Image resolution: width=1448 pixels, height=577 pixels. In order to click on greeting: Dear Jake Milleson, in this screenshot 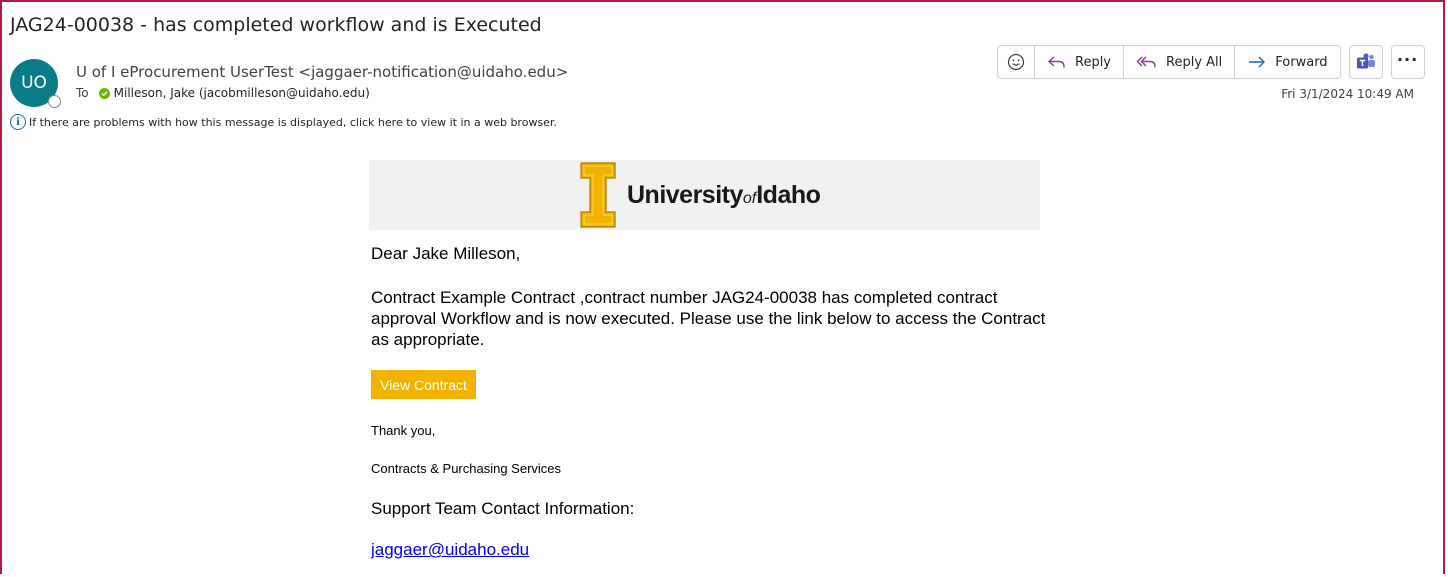, I will do `click(446, 253)`.